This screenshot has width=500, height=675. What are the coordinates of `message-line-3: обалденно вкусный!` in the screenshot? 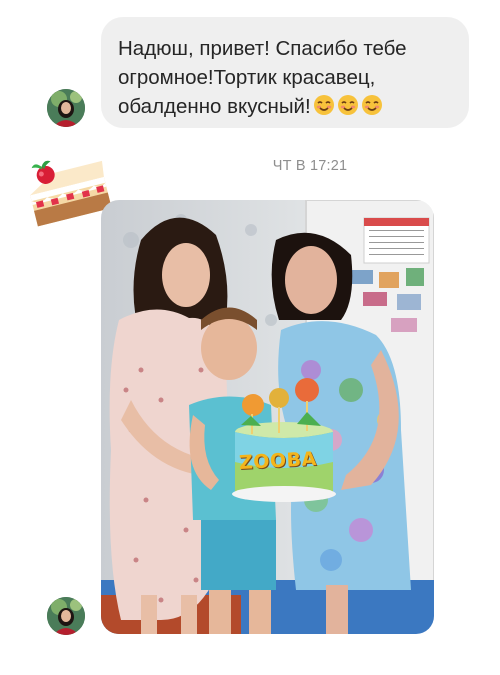 It's located at (286, 106).